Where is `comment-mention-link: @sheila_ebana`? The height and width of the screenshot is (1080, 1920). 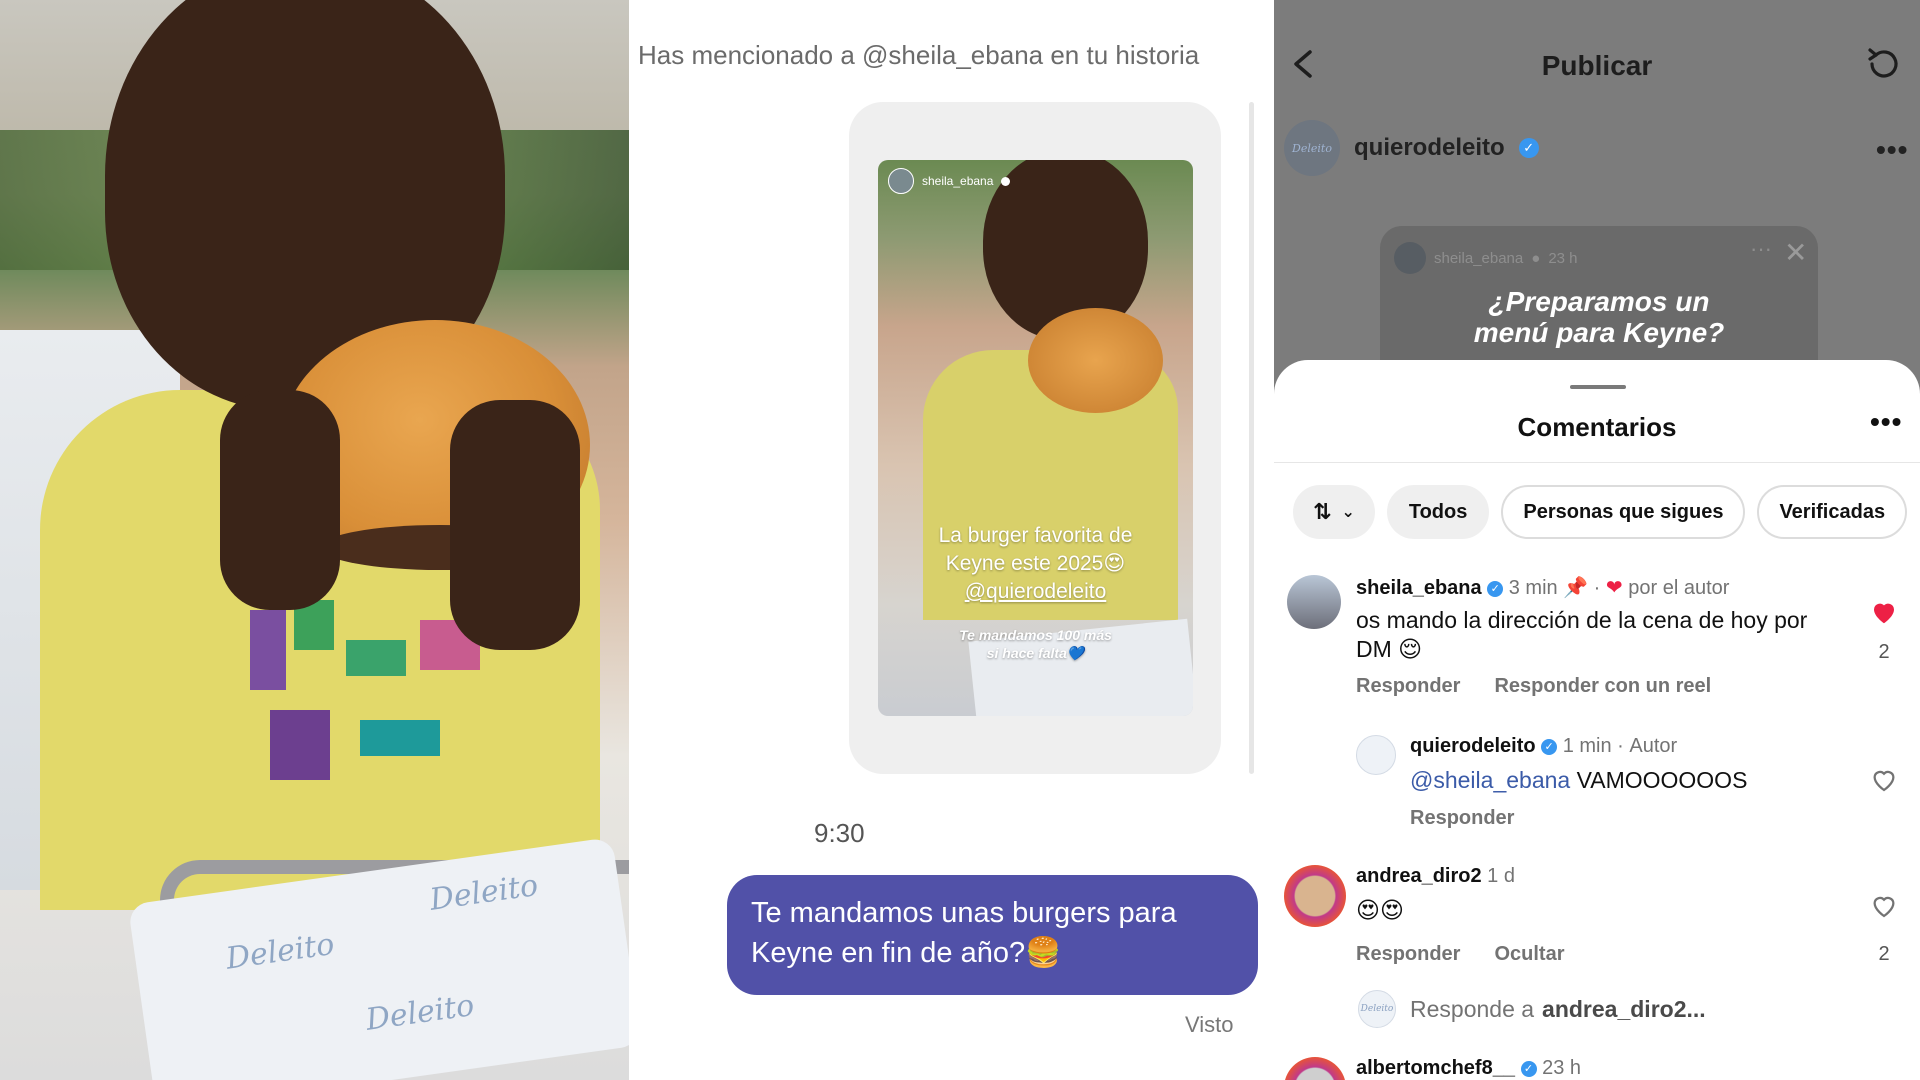 comment-mention-link: @sheila_ebana is located at coordinates (1490, 780).